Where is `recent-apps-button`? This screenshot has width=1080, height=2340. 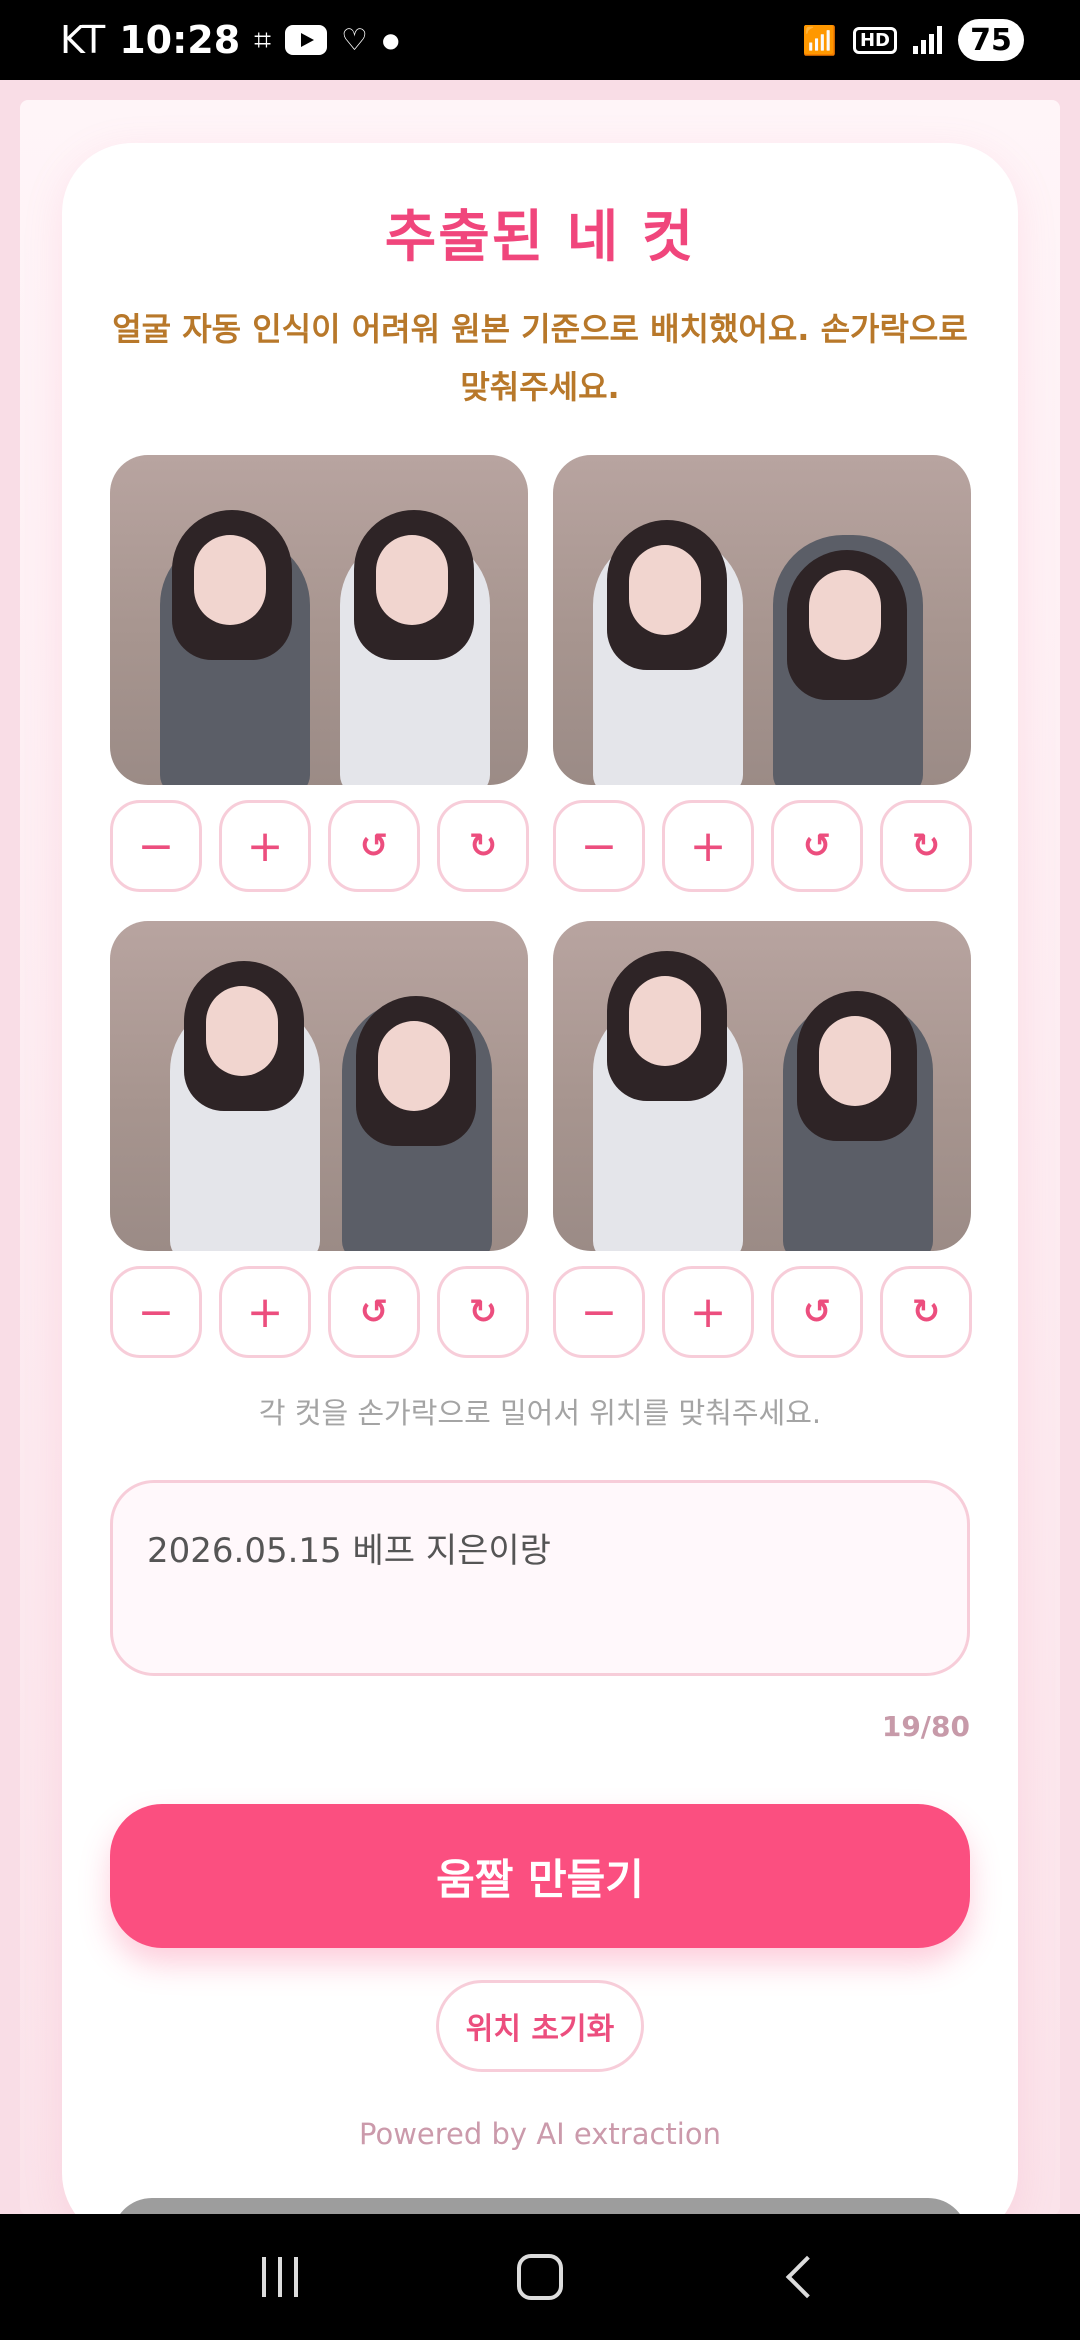
recent-apps-button is located at coordinates (280, 2277).